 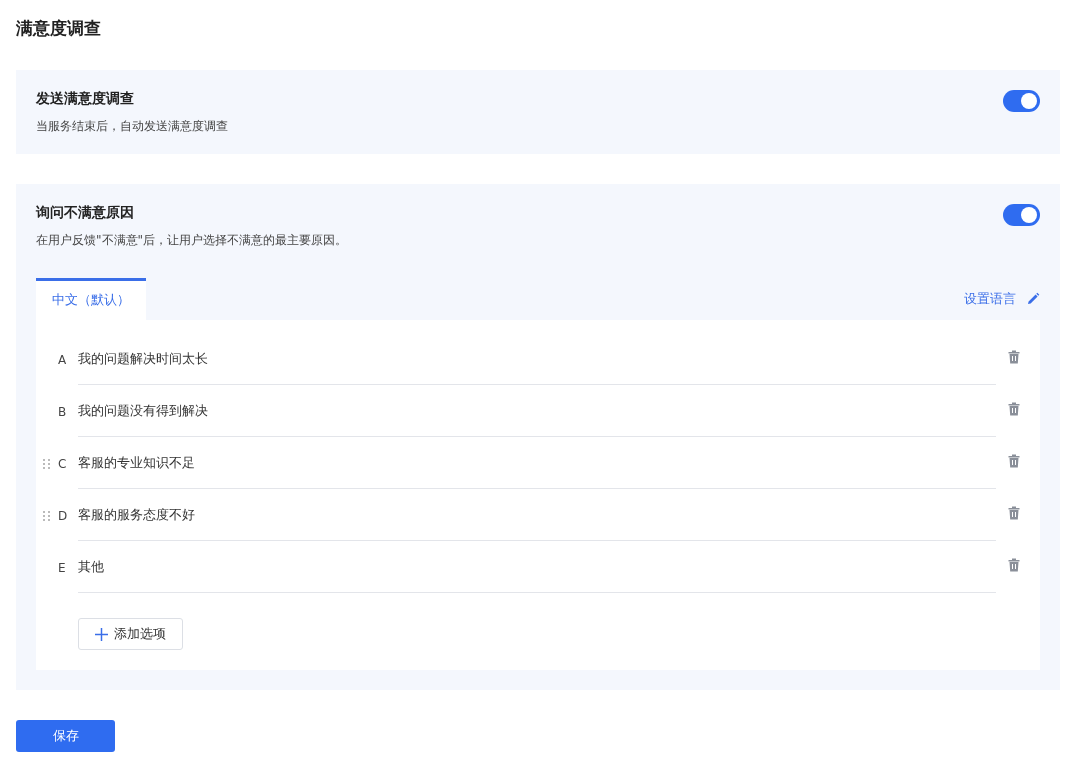 What do you see at coordinates (85, 212) in the screenshot?
I see `setting-title: 询问不满意原因` at bounding box center [85, 212].